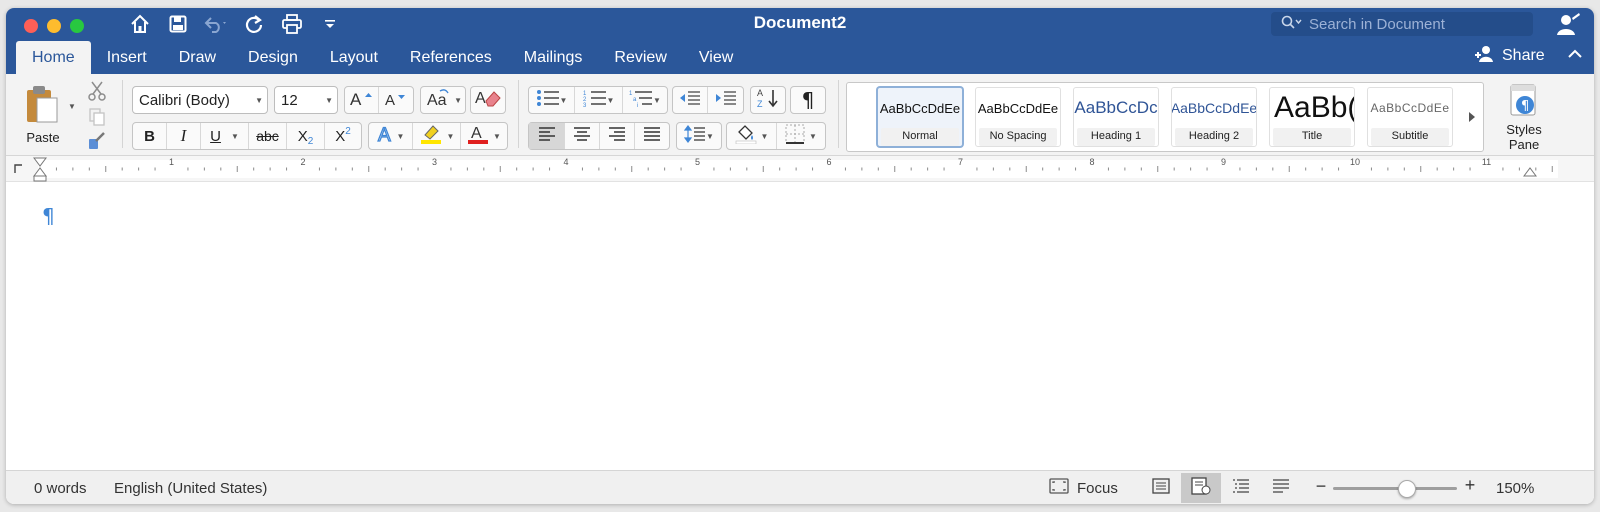 This screenshot has height=512, width=1600. I want to click on italic-button: I, so click(184, 136).